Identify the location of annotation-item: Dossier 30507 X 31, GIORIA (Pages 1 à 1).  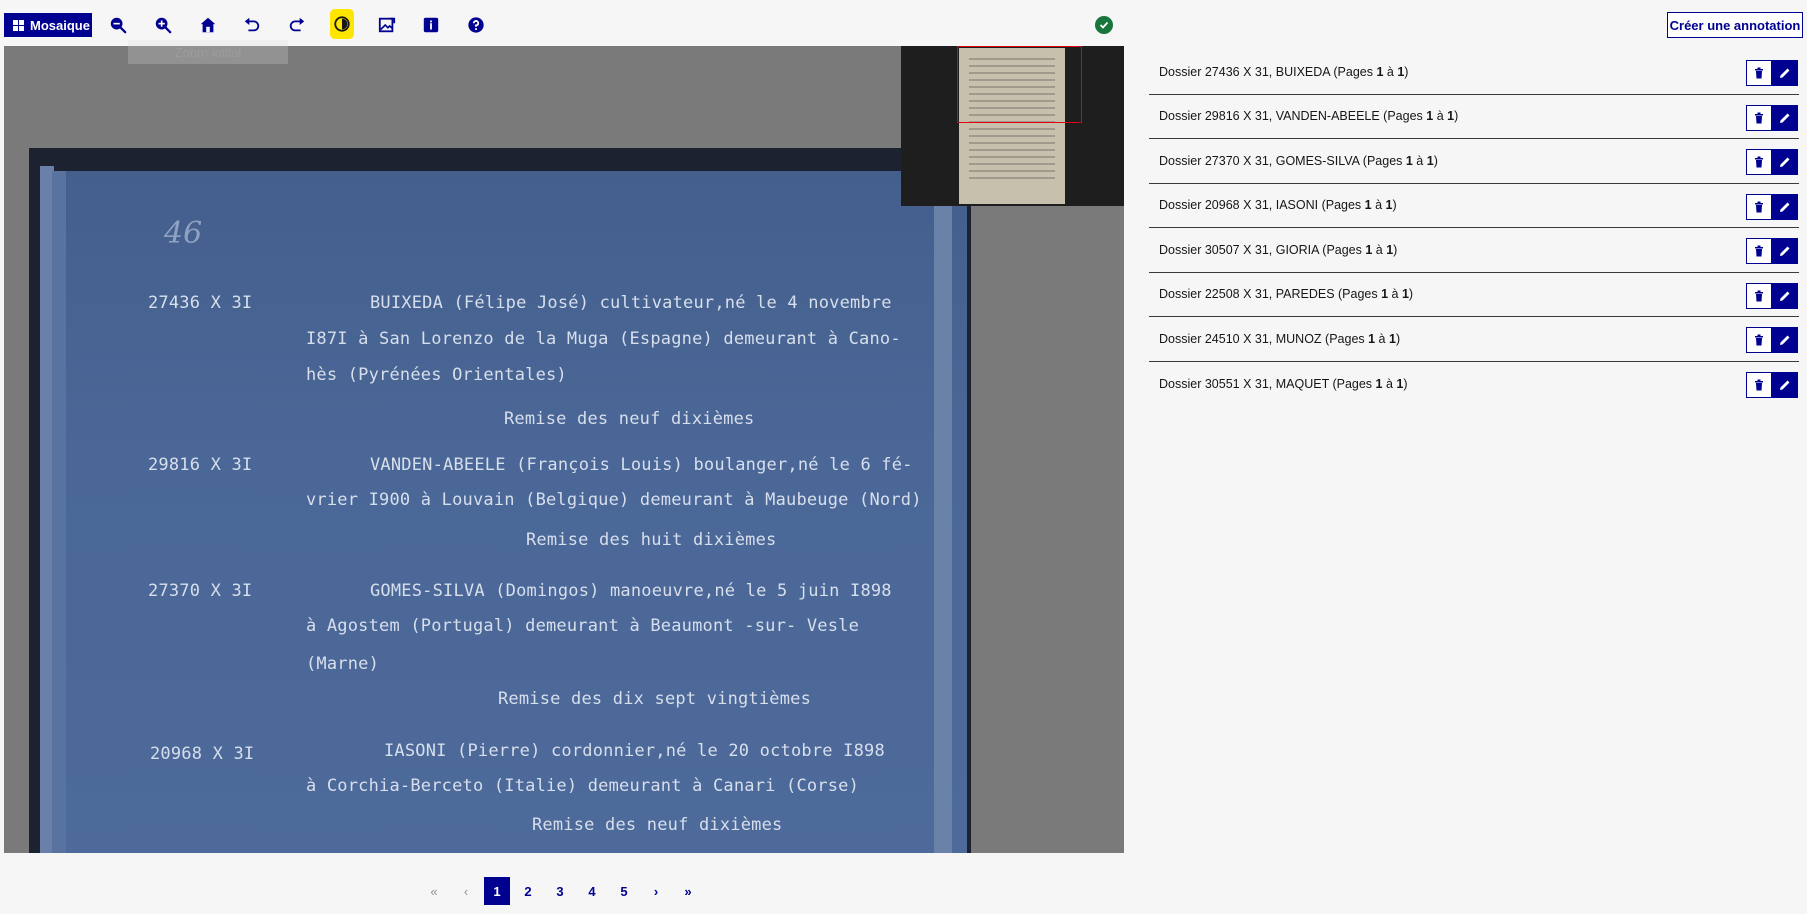
(1474, 250).